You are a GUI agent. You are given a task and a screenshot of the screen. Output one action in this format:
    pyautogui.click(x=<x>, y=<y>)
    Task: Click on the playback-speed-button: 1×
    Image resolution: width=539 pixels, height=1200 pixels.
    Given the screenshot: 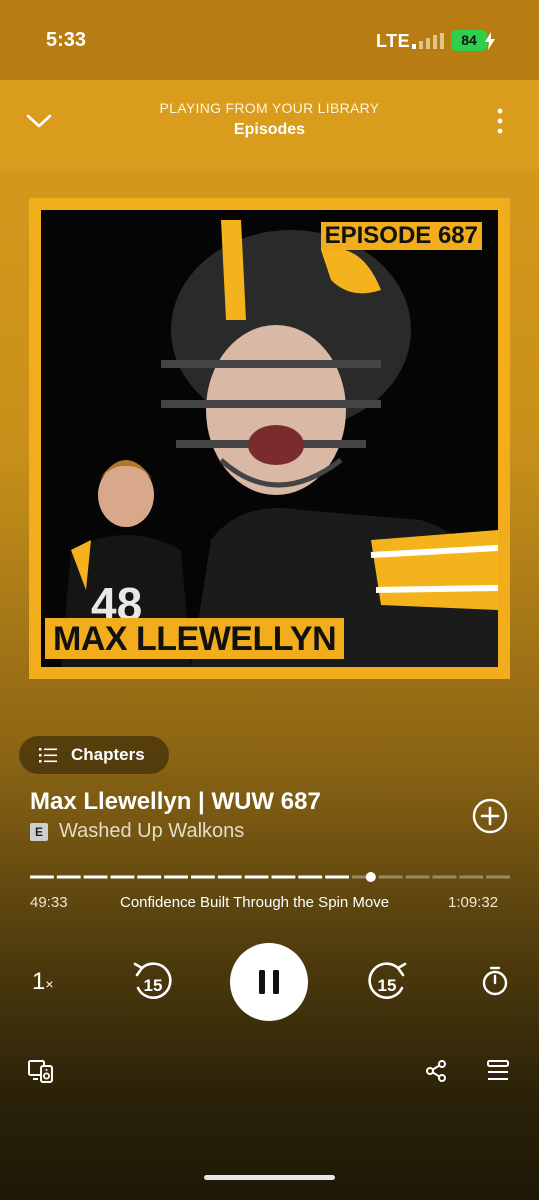 What is the action you would take?
    pyautogui.click(x=43, y=982)
    